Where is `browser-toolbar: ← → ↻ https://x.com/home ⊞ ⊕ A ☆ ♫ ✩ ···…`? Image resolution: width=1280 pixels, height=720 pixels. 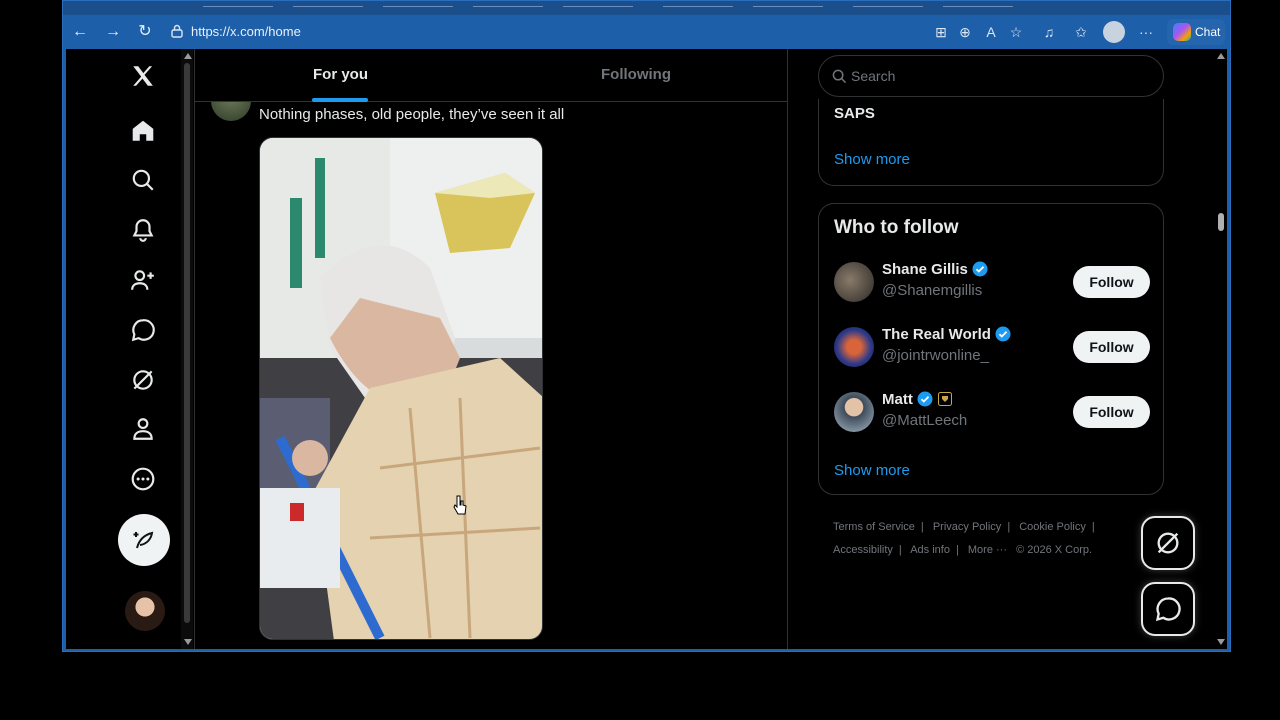 browser-toolbar: ← → ↻ https://x.com/home ⊞ ⊕ A ☆ ♫ ✩ ···… is located at coordinates (646, 32).